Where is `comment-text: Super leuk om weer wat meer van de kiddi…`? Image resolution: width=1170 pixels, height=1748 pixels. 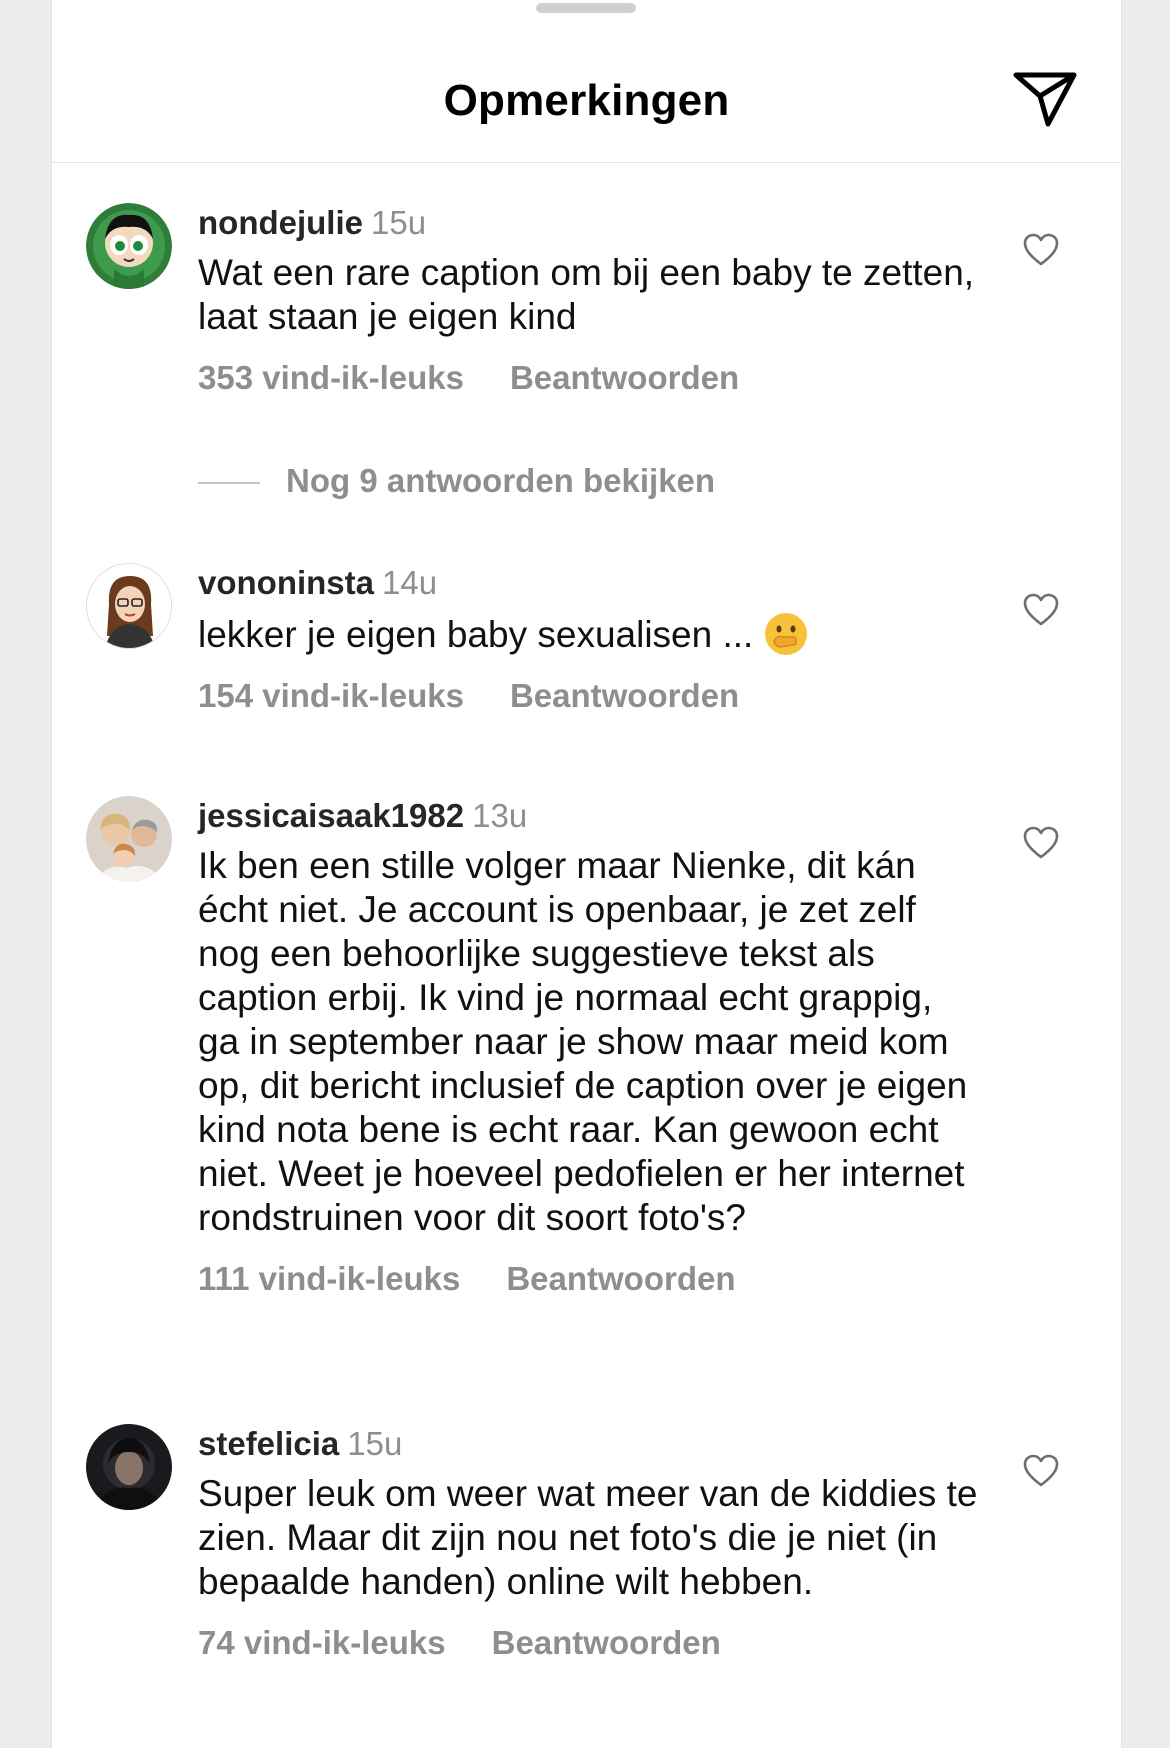 comment-text: Super leuk om weer wat meer van de kiddi… is located at coordinates (588, 1537).